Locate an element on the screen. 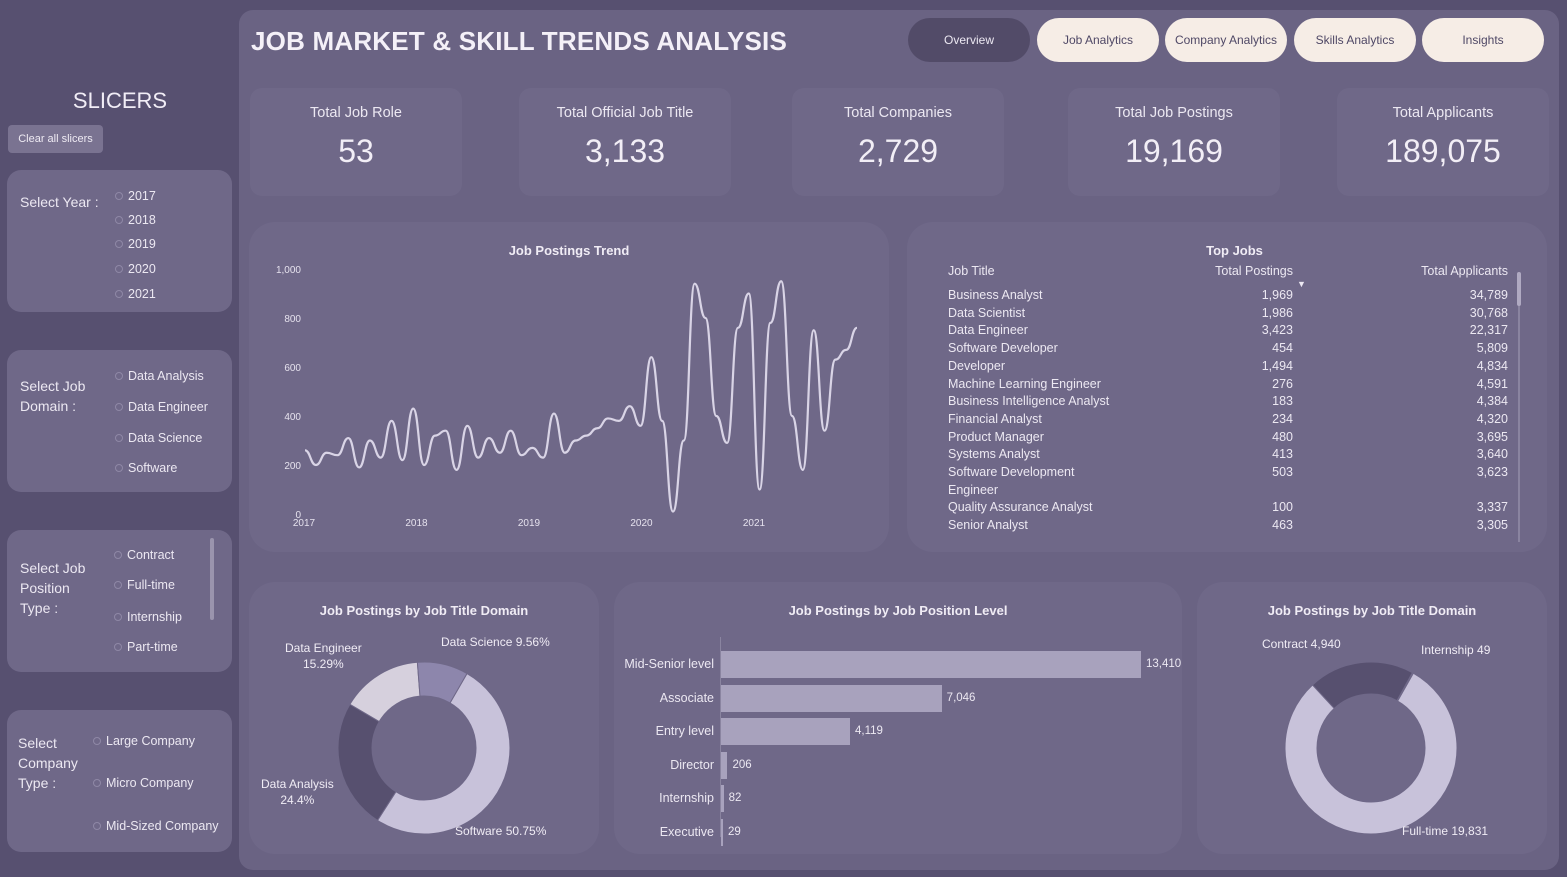 The height and width of the screenshot is (877, 1567). donut-label-data-engineer: Data Engineer 15.29% is located at coordinates (323, 656).